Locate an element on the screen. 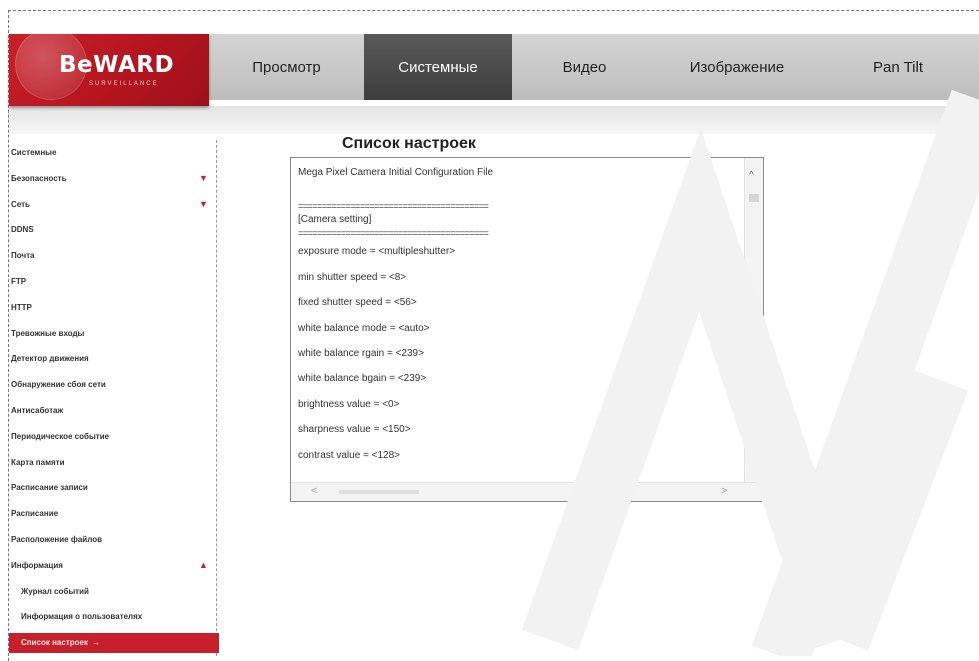 The image size is (979, 661). page-title: Список настроек is located at coordinates (409, 143).